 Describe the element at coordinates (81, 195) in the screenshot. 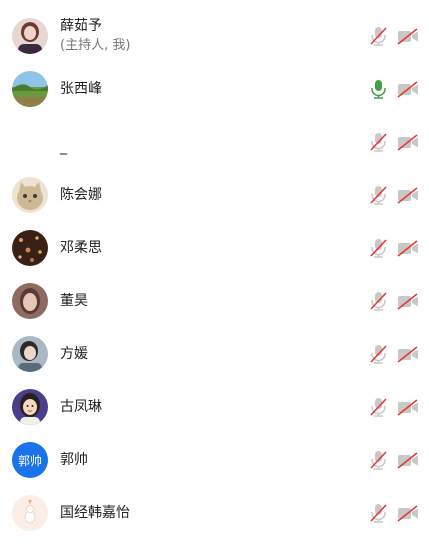

I see `participant-name: 陈会娜` at that location.